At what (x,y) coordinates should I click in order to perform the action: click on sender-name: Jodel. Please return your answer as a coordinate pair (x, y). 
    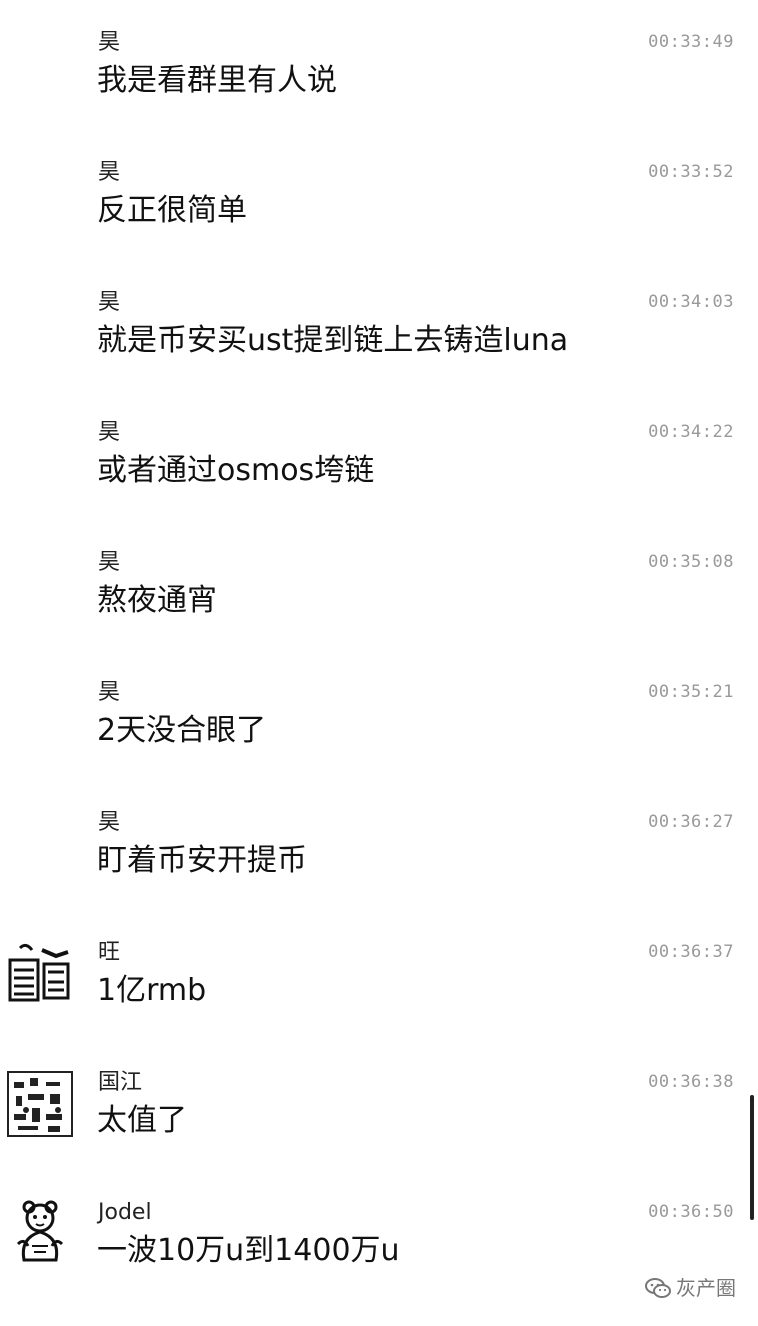
    Looking at the image, I should click on (125, 1212).